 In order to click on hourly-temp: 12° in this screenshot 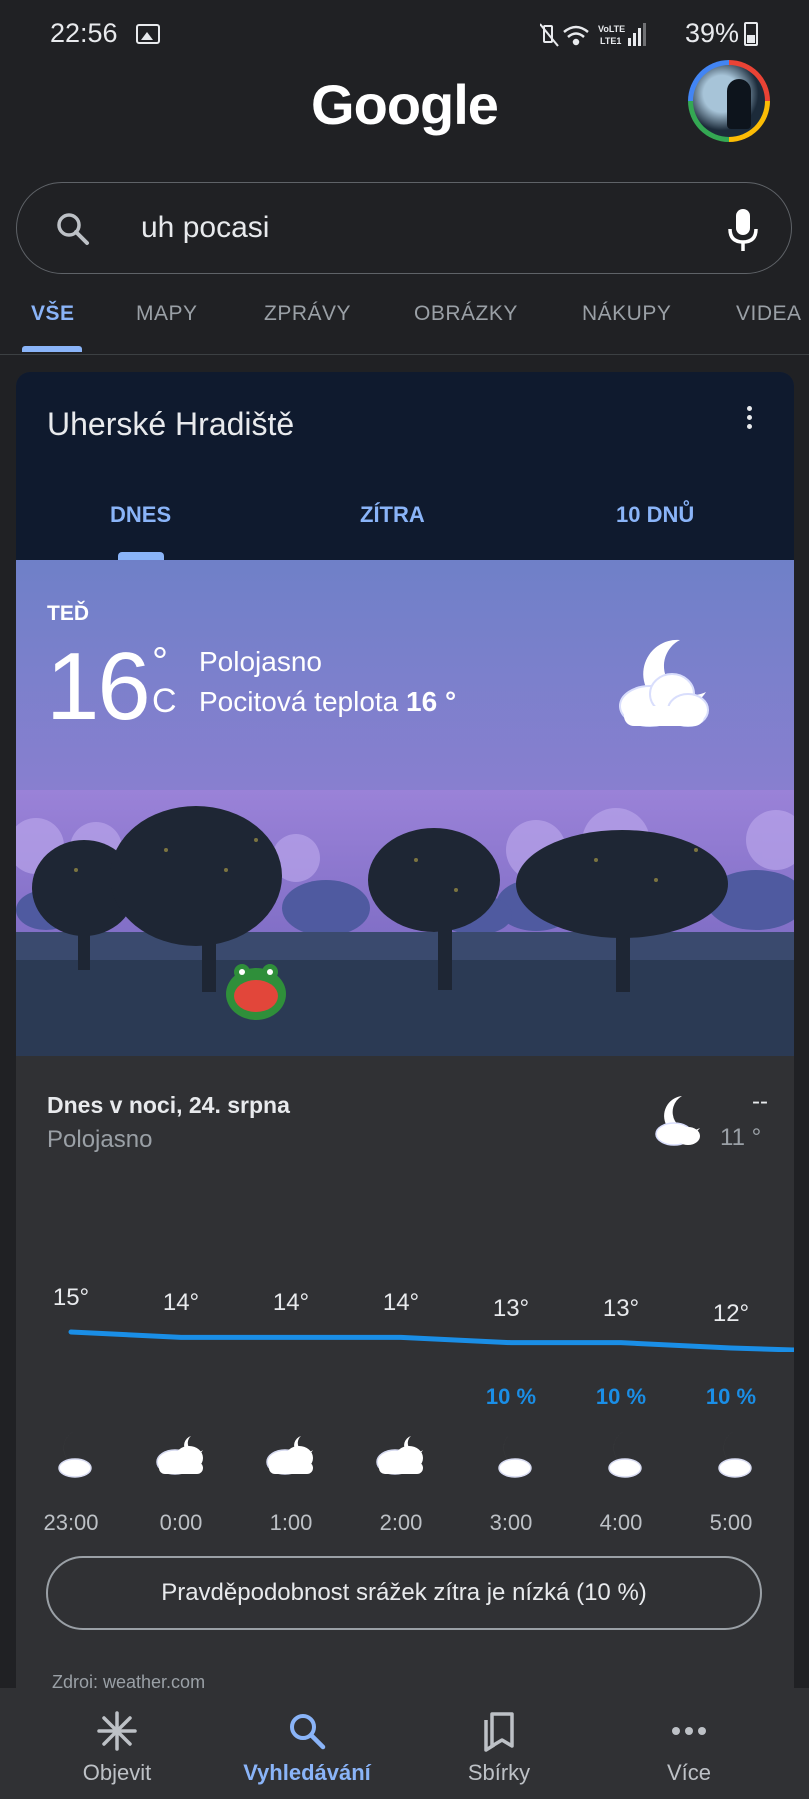, I will do `click(731, 1313)`.